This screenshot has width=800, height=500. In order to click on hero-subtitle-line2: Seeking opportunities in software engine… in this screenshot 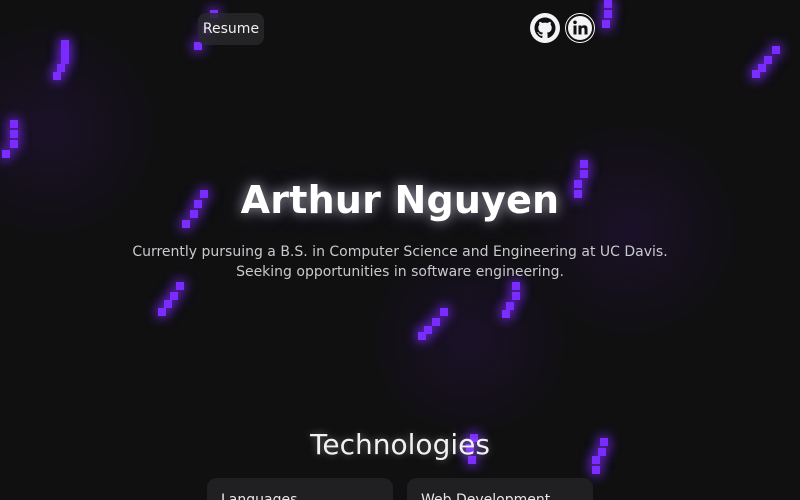, I will do `click(400, 272)`.